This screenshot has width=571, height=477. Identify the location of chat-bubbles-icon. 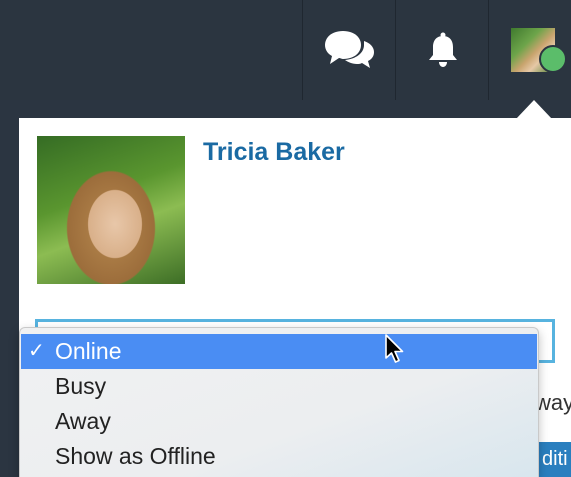
(349, 49).